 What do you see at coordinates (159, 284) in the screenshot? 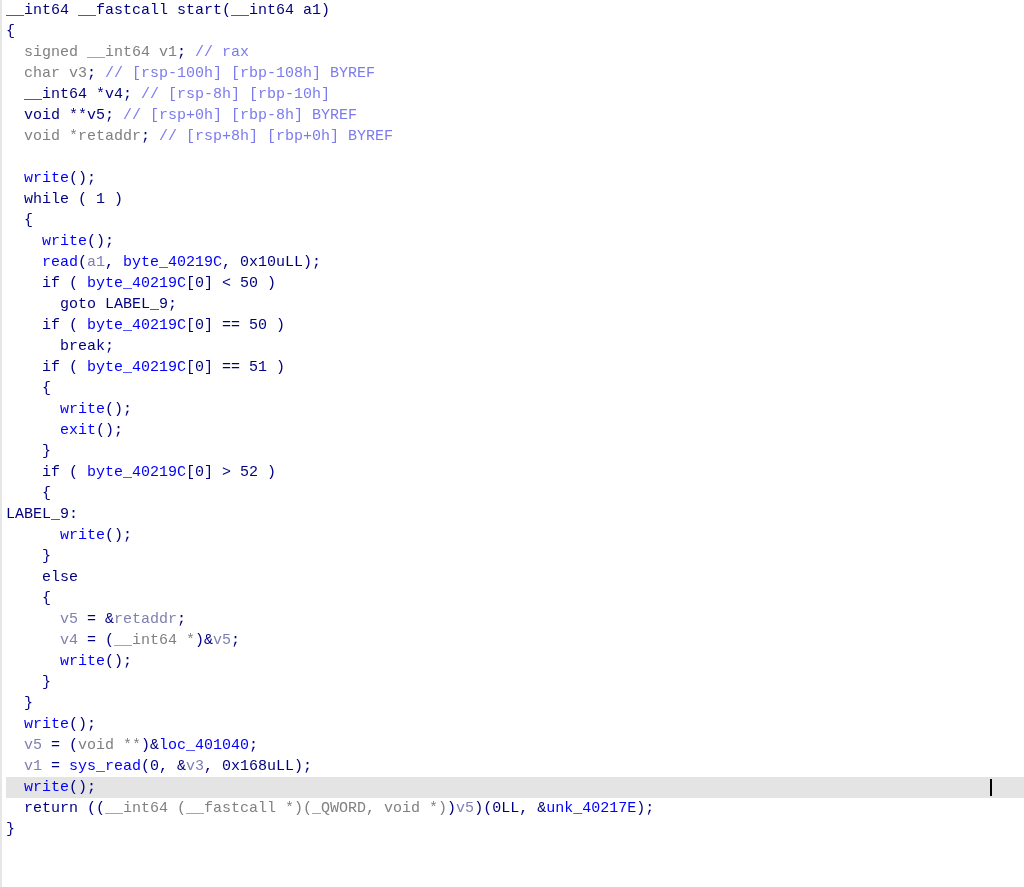
I see `code-line: if ( byte_40219C[0] < 50 )` at bounding box center [159, 284].